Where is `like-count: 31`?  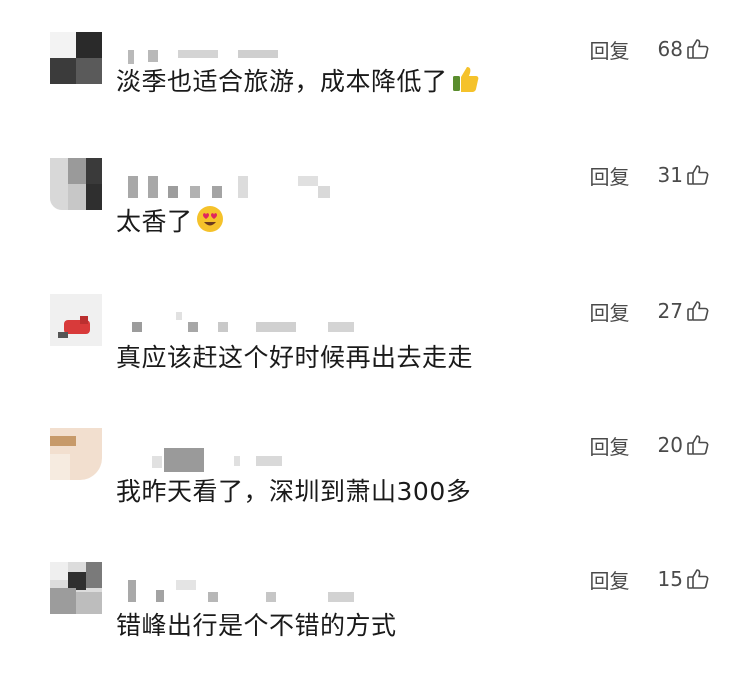
like-count: 31 is located at coordinates (670, 175).